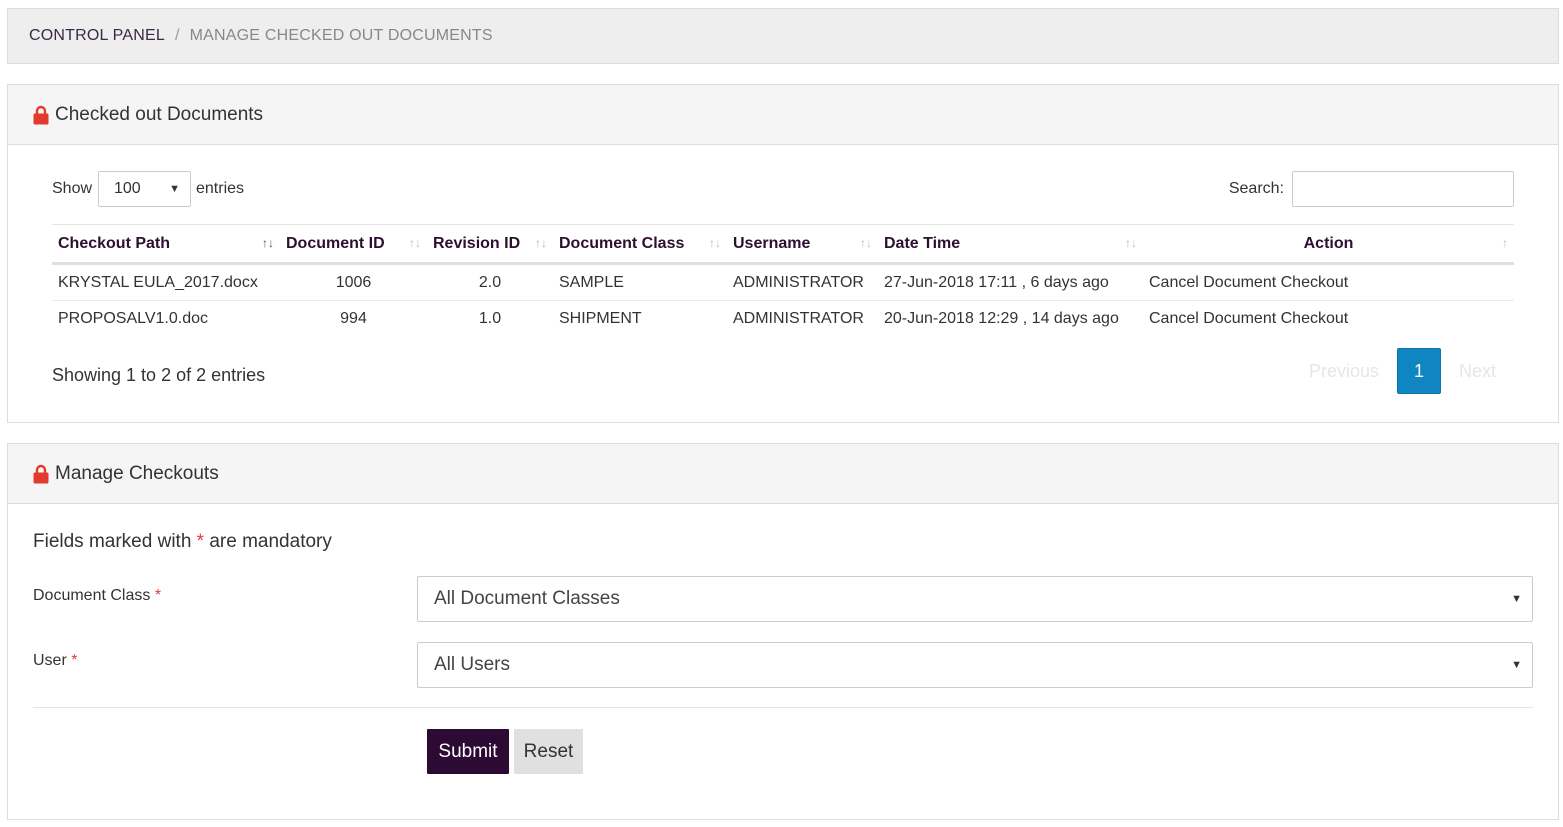 Image resolution: width=1563 pixels, height=827 pixels. I want to click on search-label: Search:, so click(1256, 188).